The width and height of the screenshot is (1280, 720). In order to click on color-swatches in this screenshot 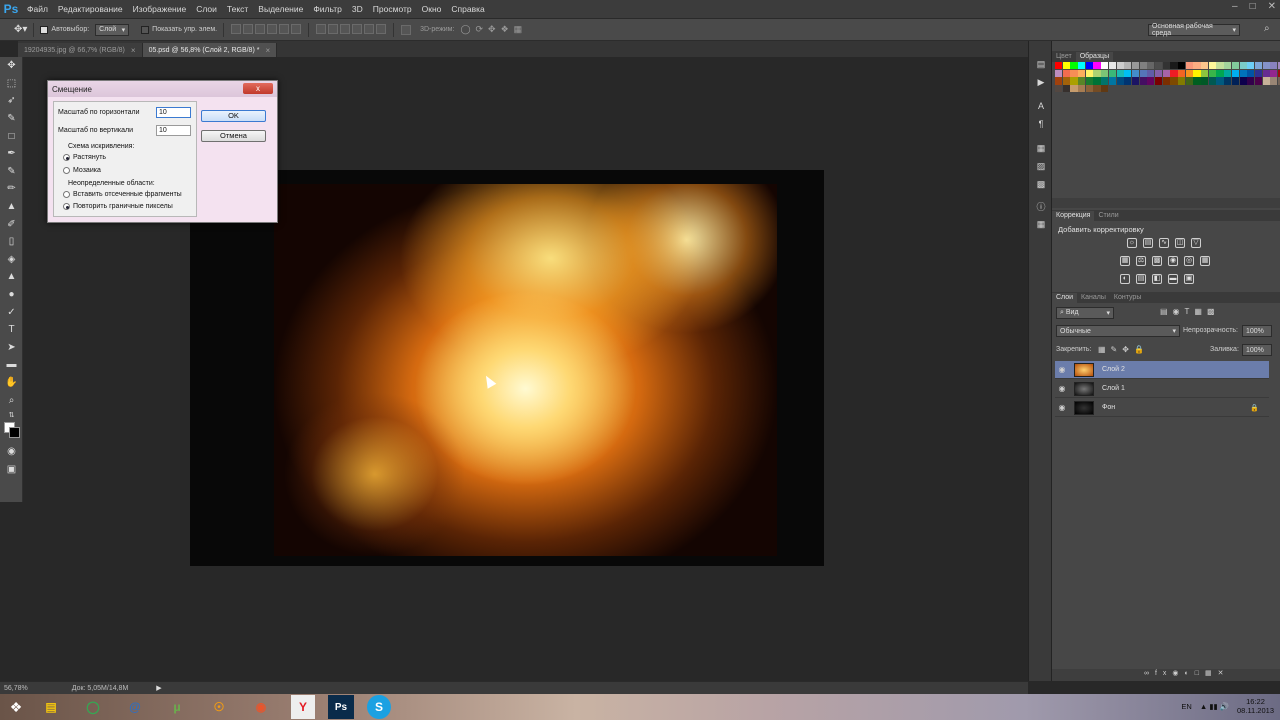, I will do `click(11, 432)`.